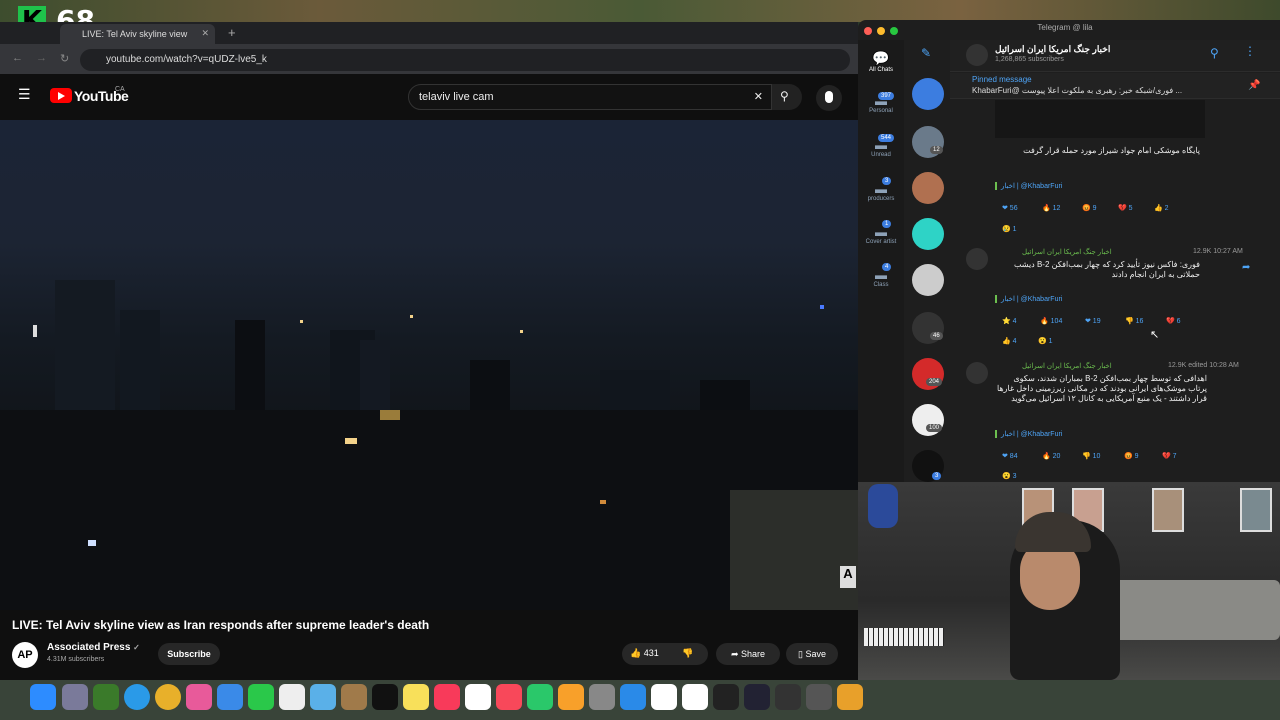 The width and height of the screenshot is (1280, 720). What do you see at coordinates (1009, 229) in the screenshot?
I see `reaction: 😢 1` at bounding box center [1009, 229].